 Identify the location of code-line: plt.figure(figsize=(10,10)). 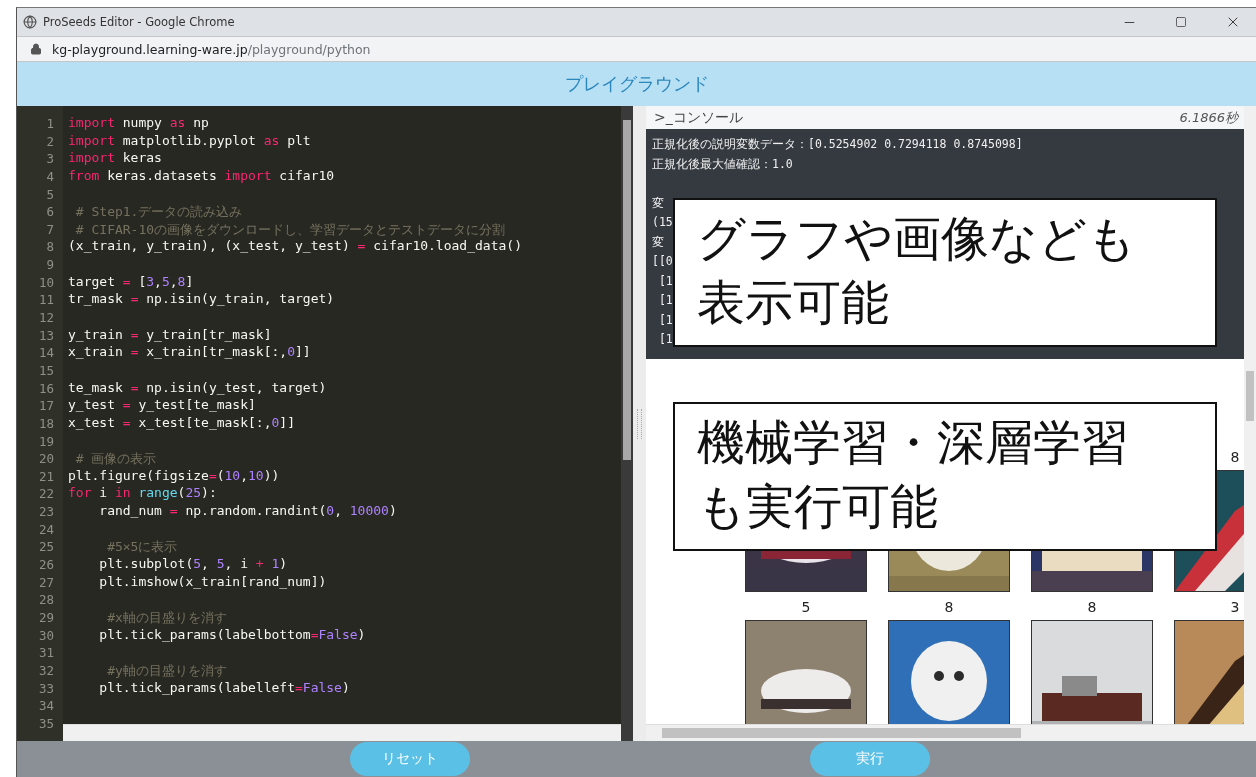
(174, 476).